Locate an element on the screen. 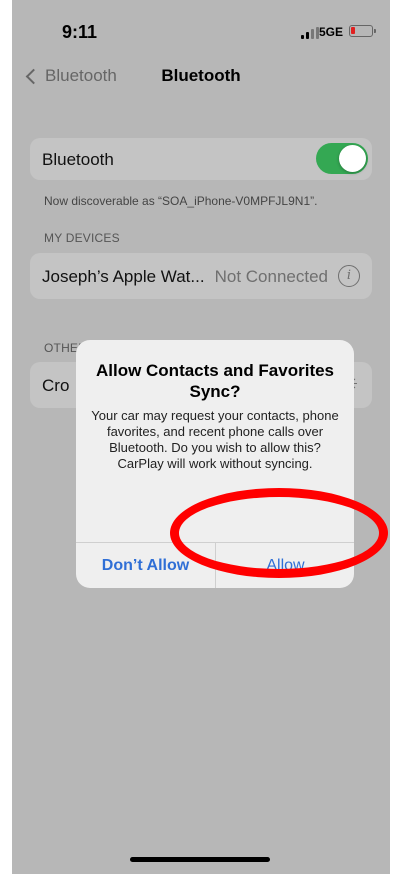 The image size is (402, 874). device-row-apple-watch: Joseph’s Apple Wat... Not Connected i is located at coordinates (201, 276).